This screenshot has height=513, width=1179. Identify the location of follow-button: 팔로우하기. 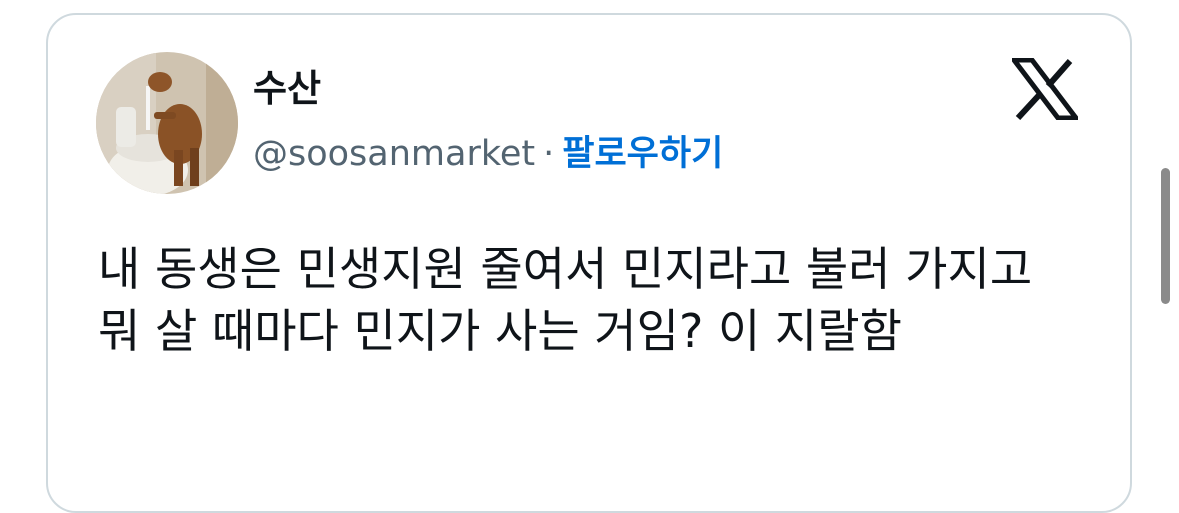
(642, 154).